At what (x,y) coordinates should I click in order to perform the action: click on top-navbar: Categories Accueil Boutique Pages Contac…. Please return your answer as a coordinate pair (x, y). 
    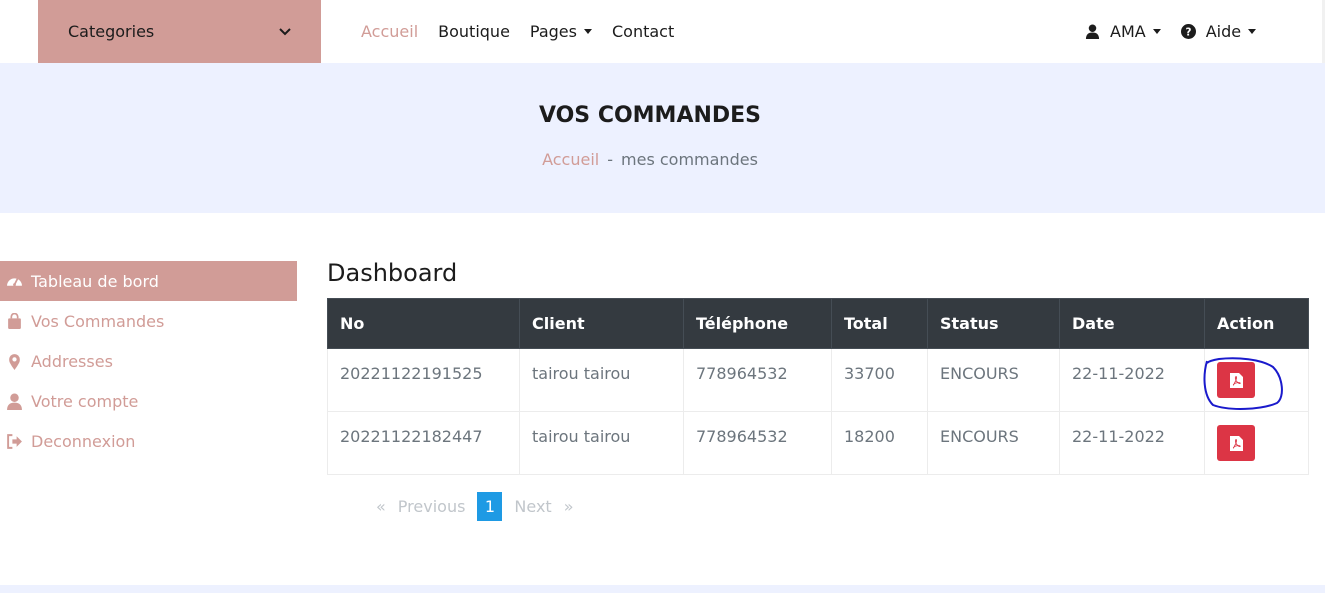
    Looking at the image, I should click on (662, 31).